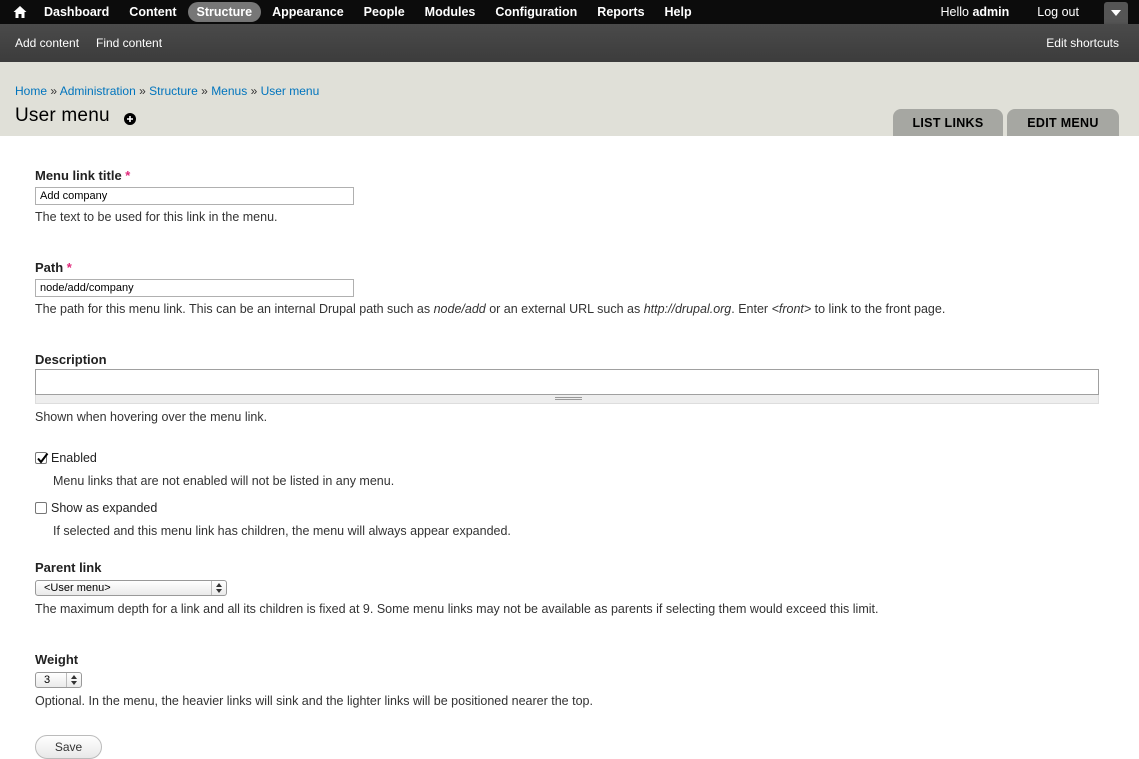 This screenshot has width=1139, height=759. Describe the element at coordinates (687, 309) in the screenshot. I see `path-desc-example: http://drupal.org` at that location.